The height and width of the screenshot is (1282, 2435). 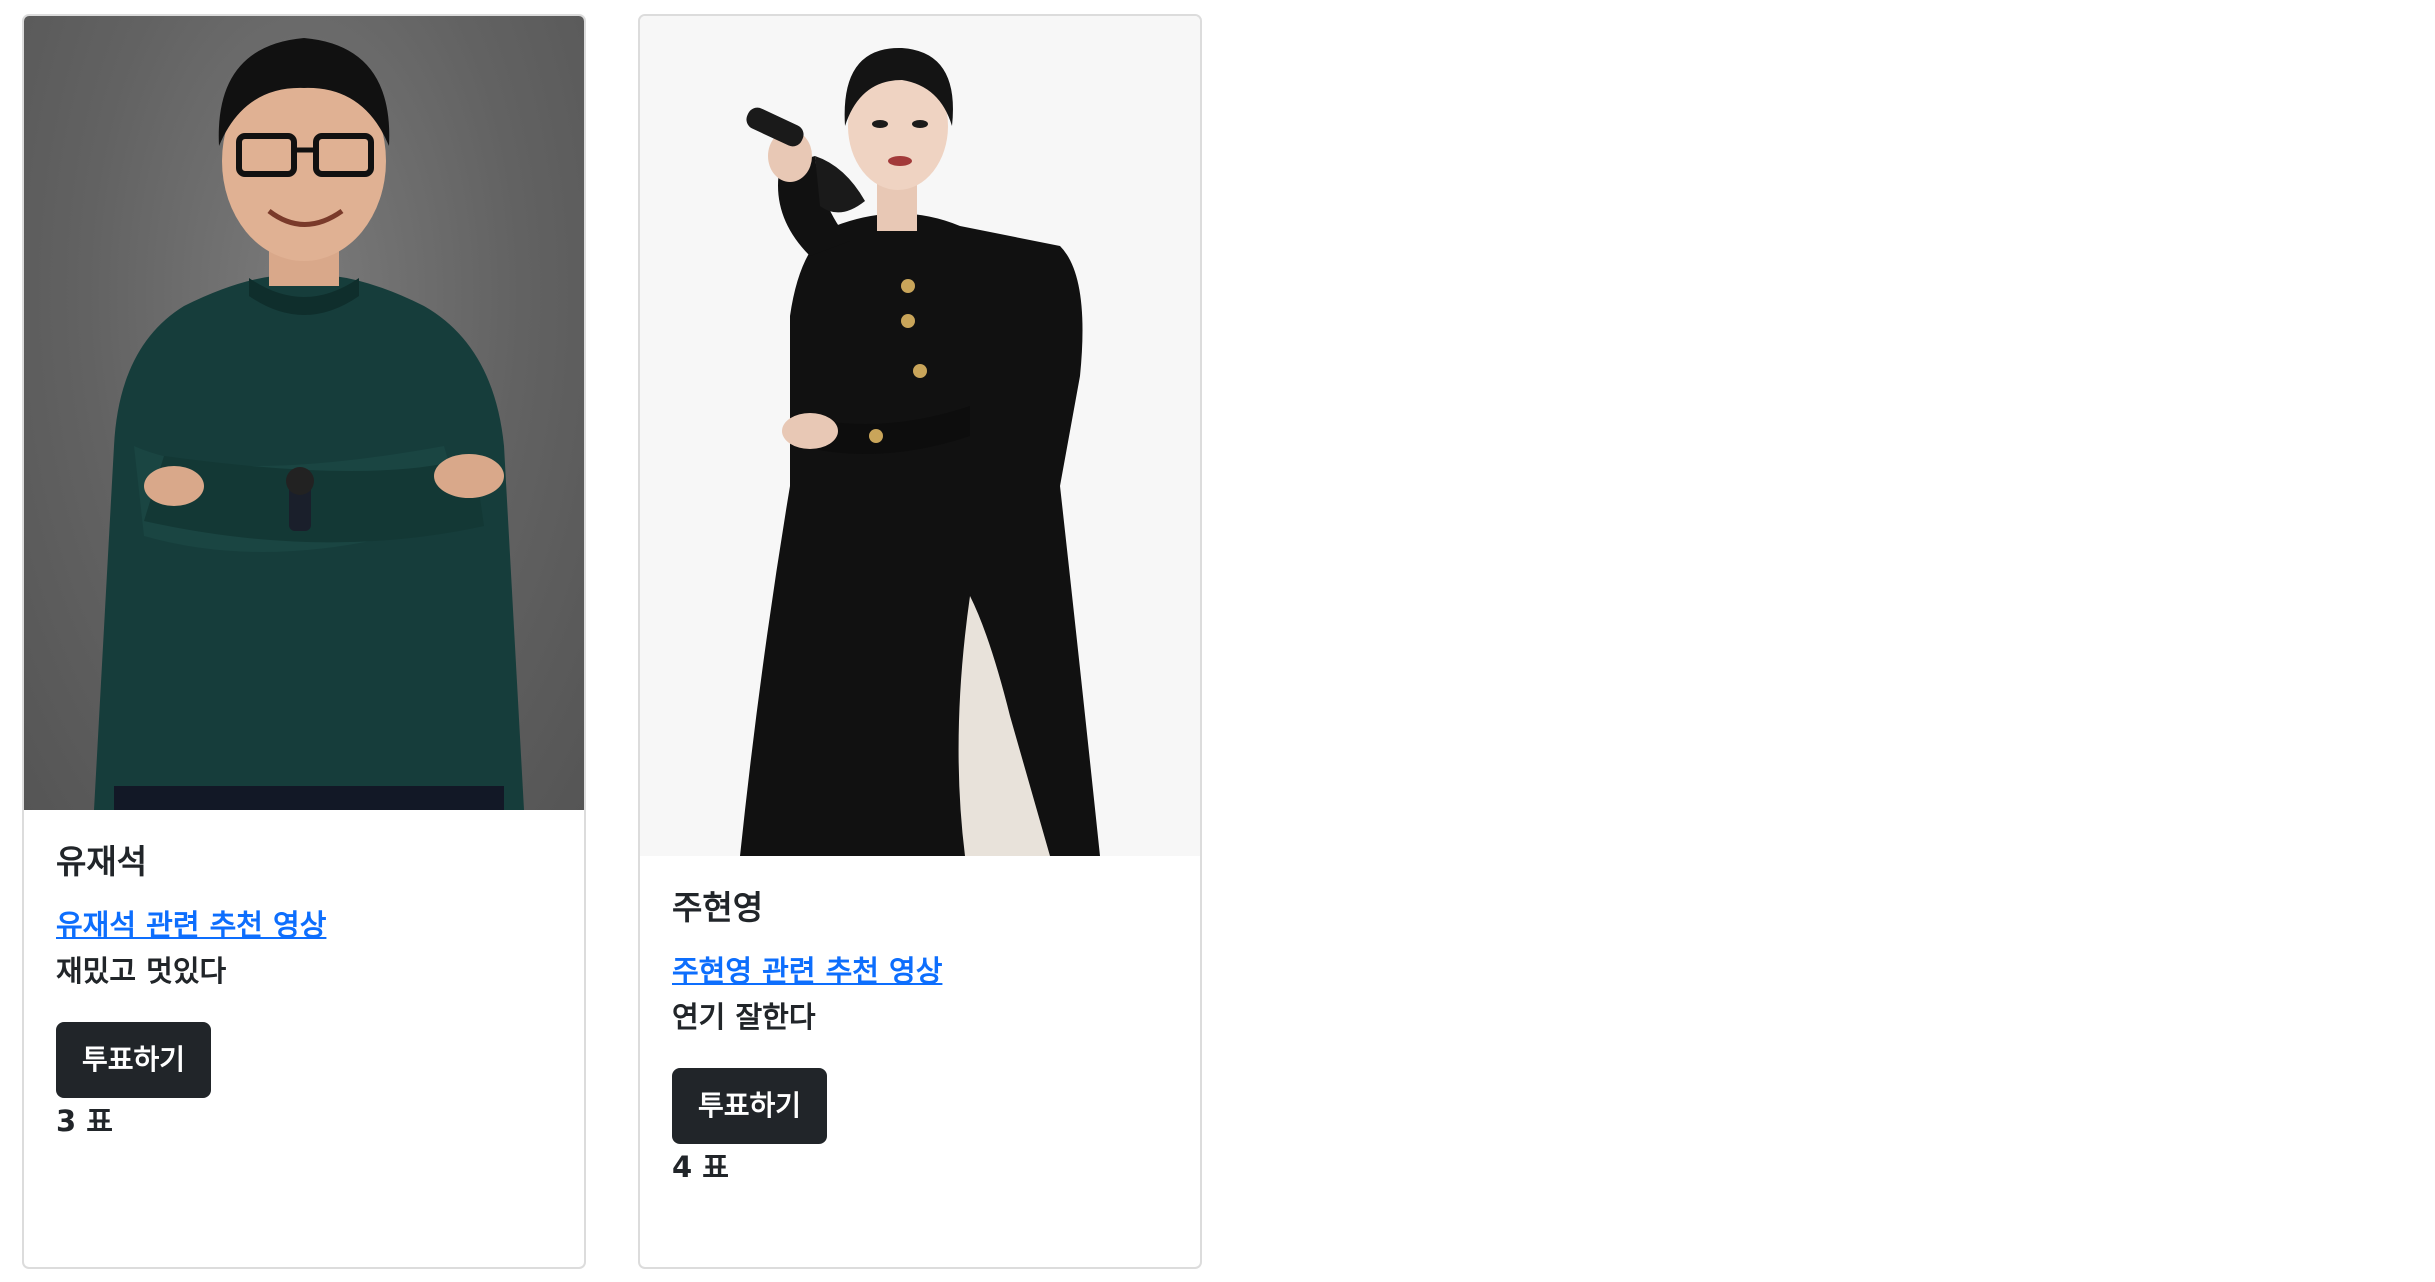 I want to click on recommended-video-link: 유재석 관련 추천 영상, so click(x=191, y=925).